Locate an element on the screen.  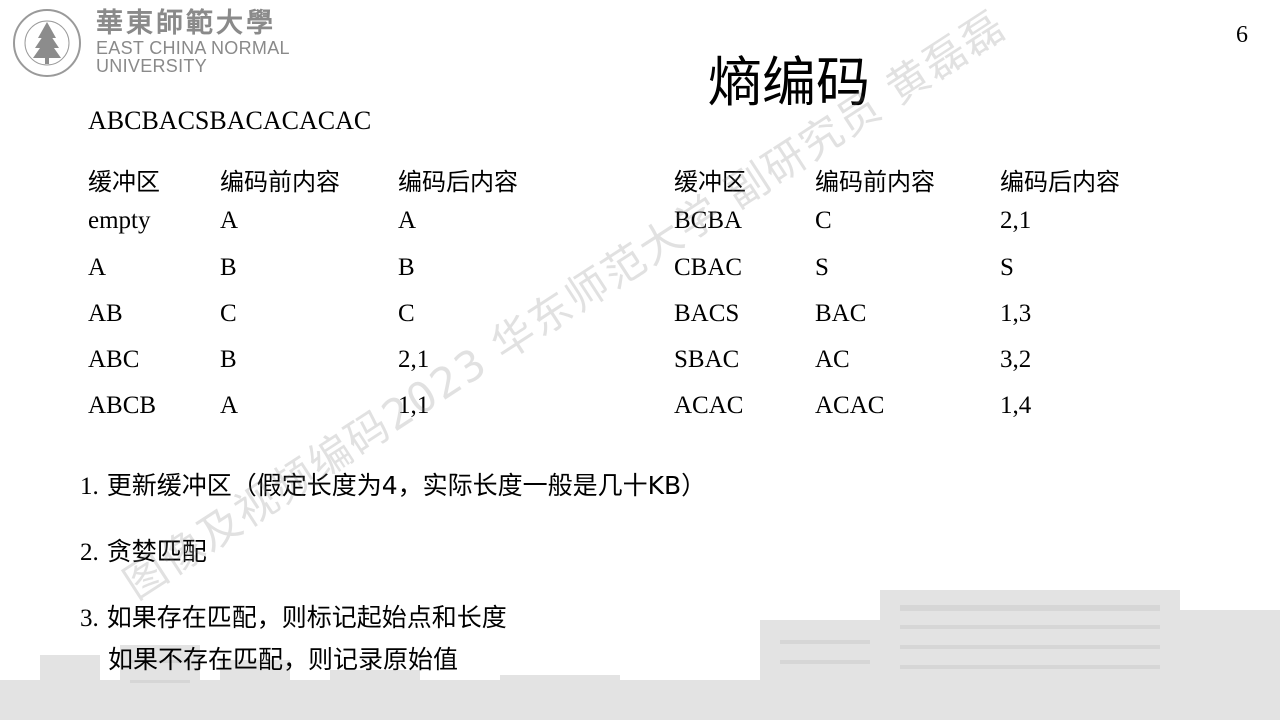
note-number: 1. is located at coordinates (89, 486).